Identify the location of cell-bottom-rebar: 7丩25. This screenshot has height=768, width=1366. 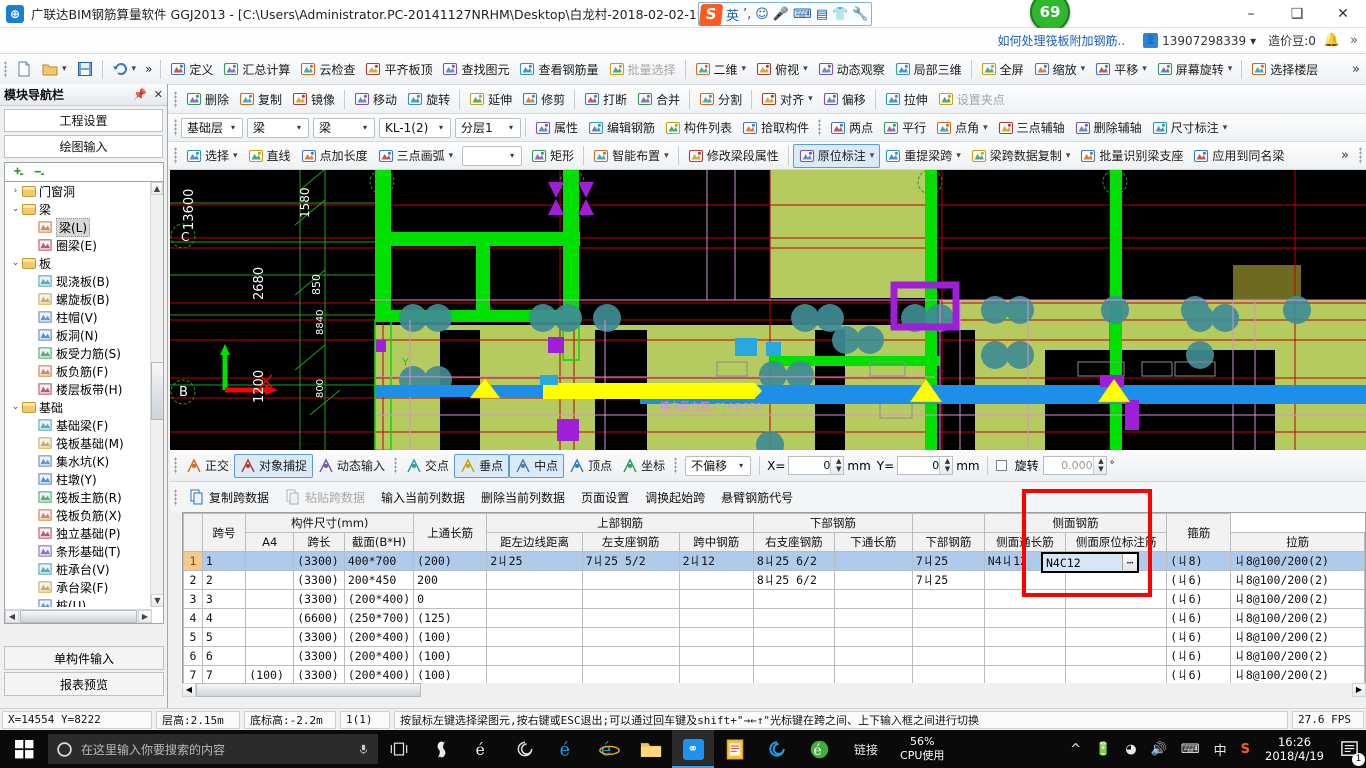
(948, 580).